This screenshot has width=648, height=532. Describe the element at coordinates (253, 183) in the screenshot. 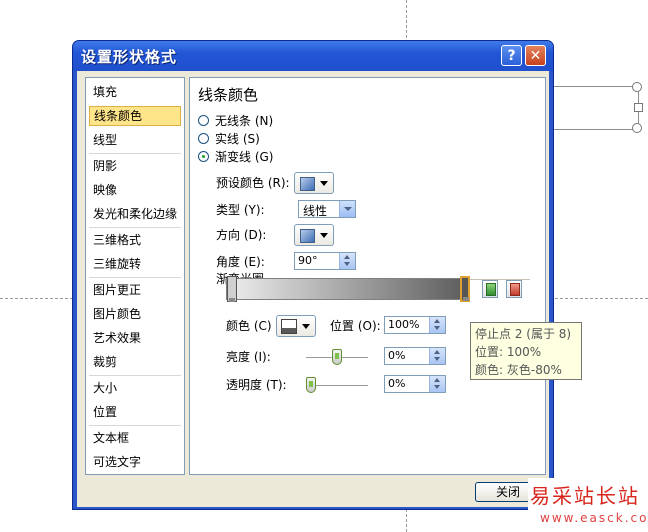

I see `preset-colors-label: 预设颜色 (R):` at that location.